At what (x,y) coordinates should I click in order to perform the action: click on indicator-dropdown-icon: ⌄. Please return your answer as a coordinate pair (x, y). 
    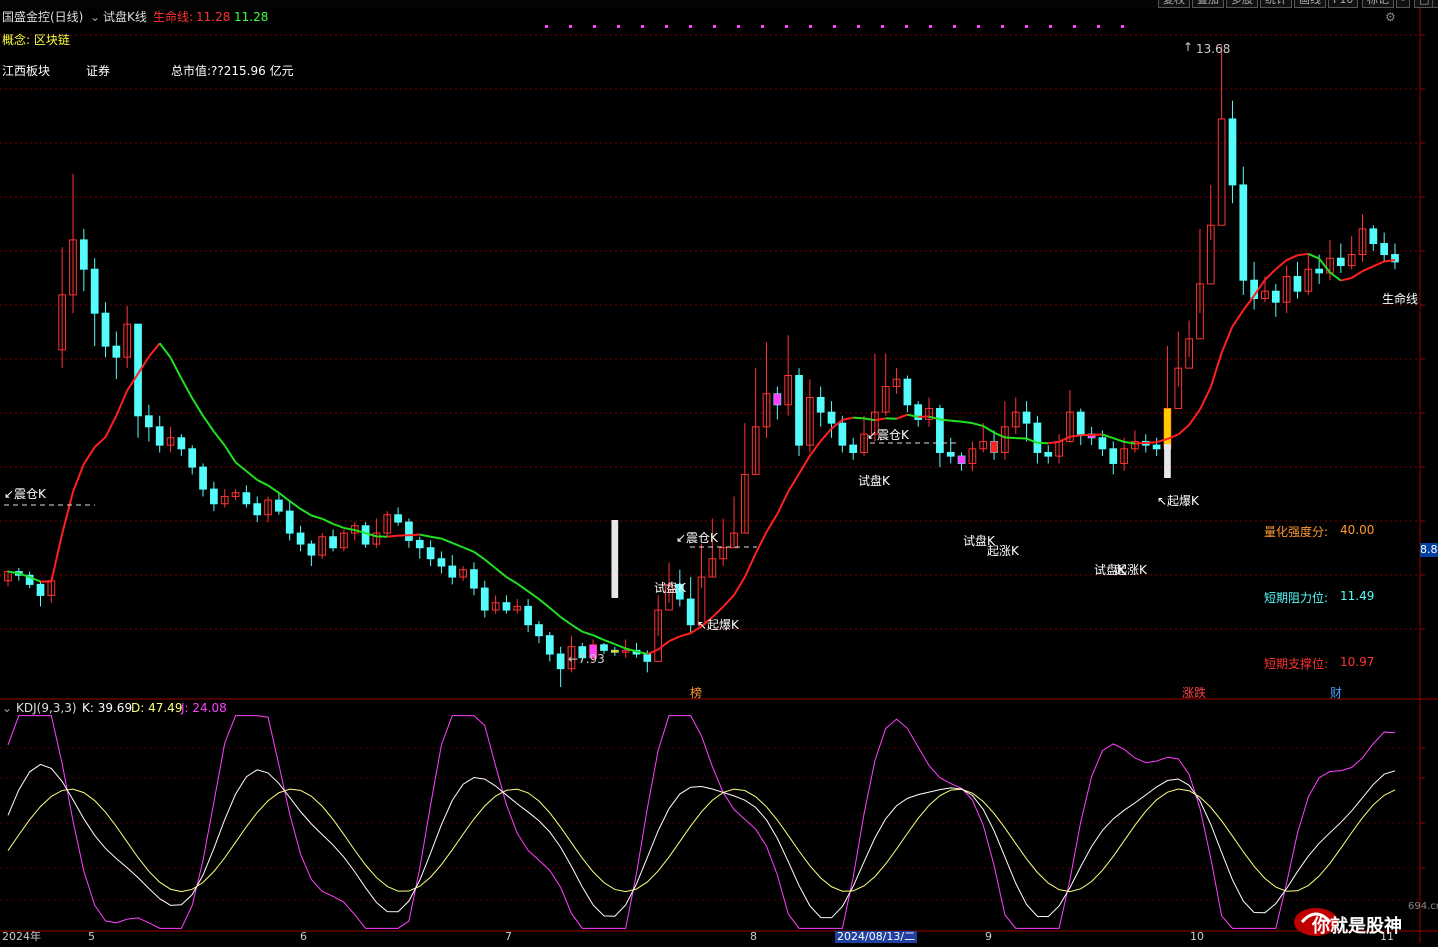
    Looking at the image, I should click on (95, 17).